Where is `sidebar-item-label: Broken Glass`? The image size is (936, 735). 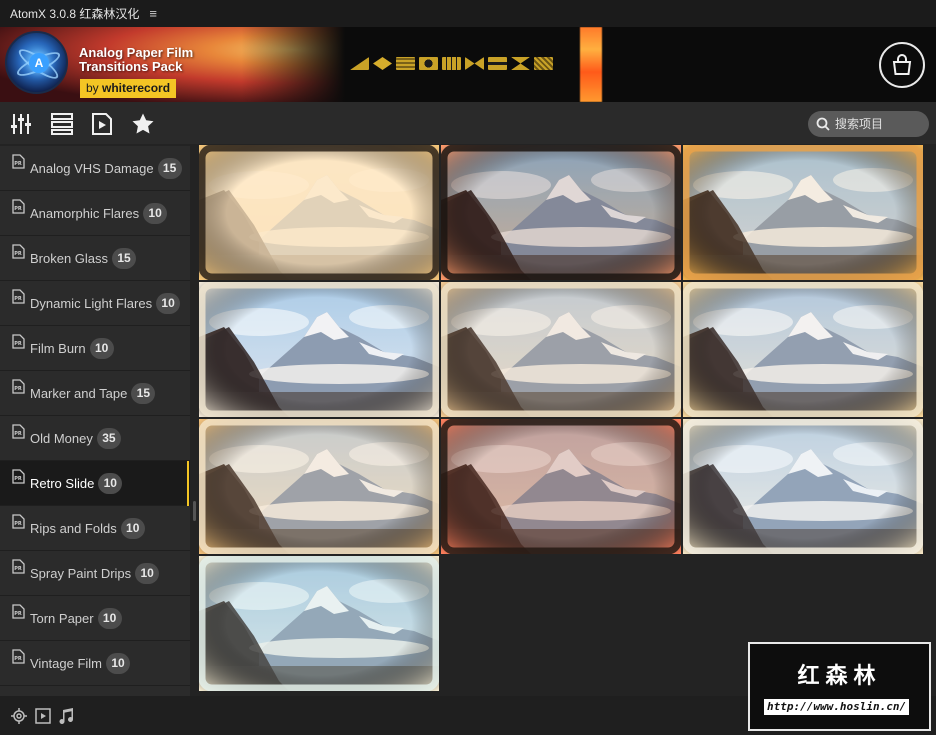
sidebar-item-label: Broken Glass is located at coordinates (69, 258).